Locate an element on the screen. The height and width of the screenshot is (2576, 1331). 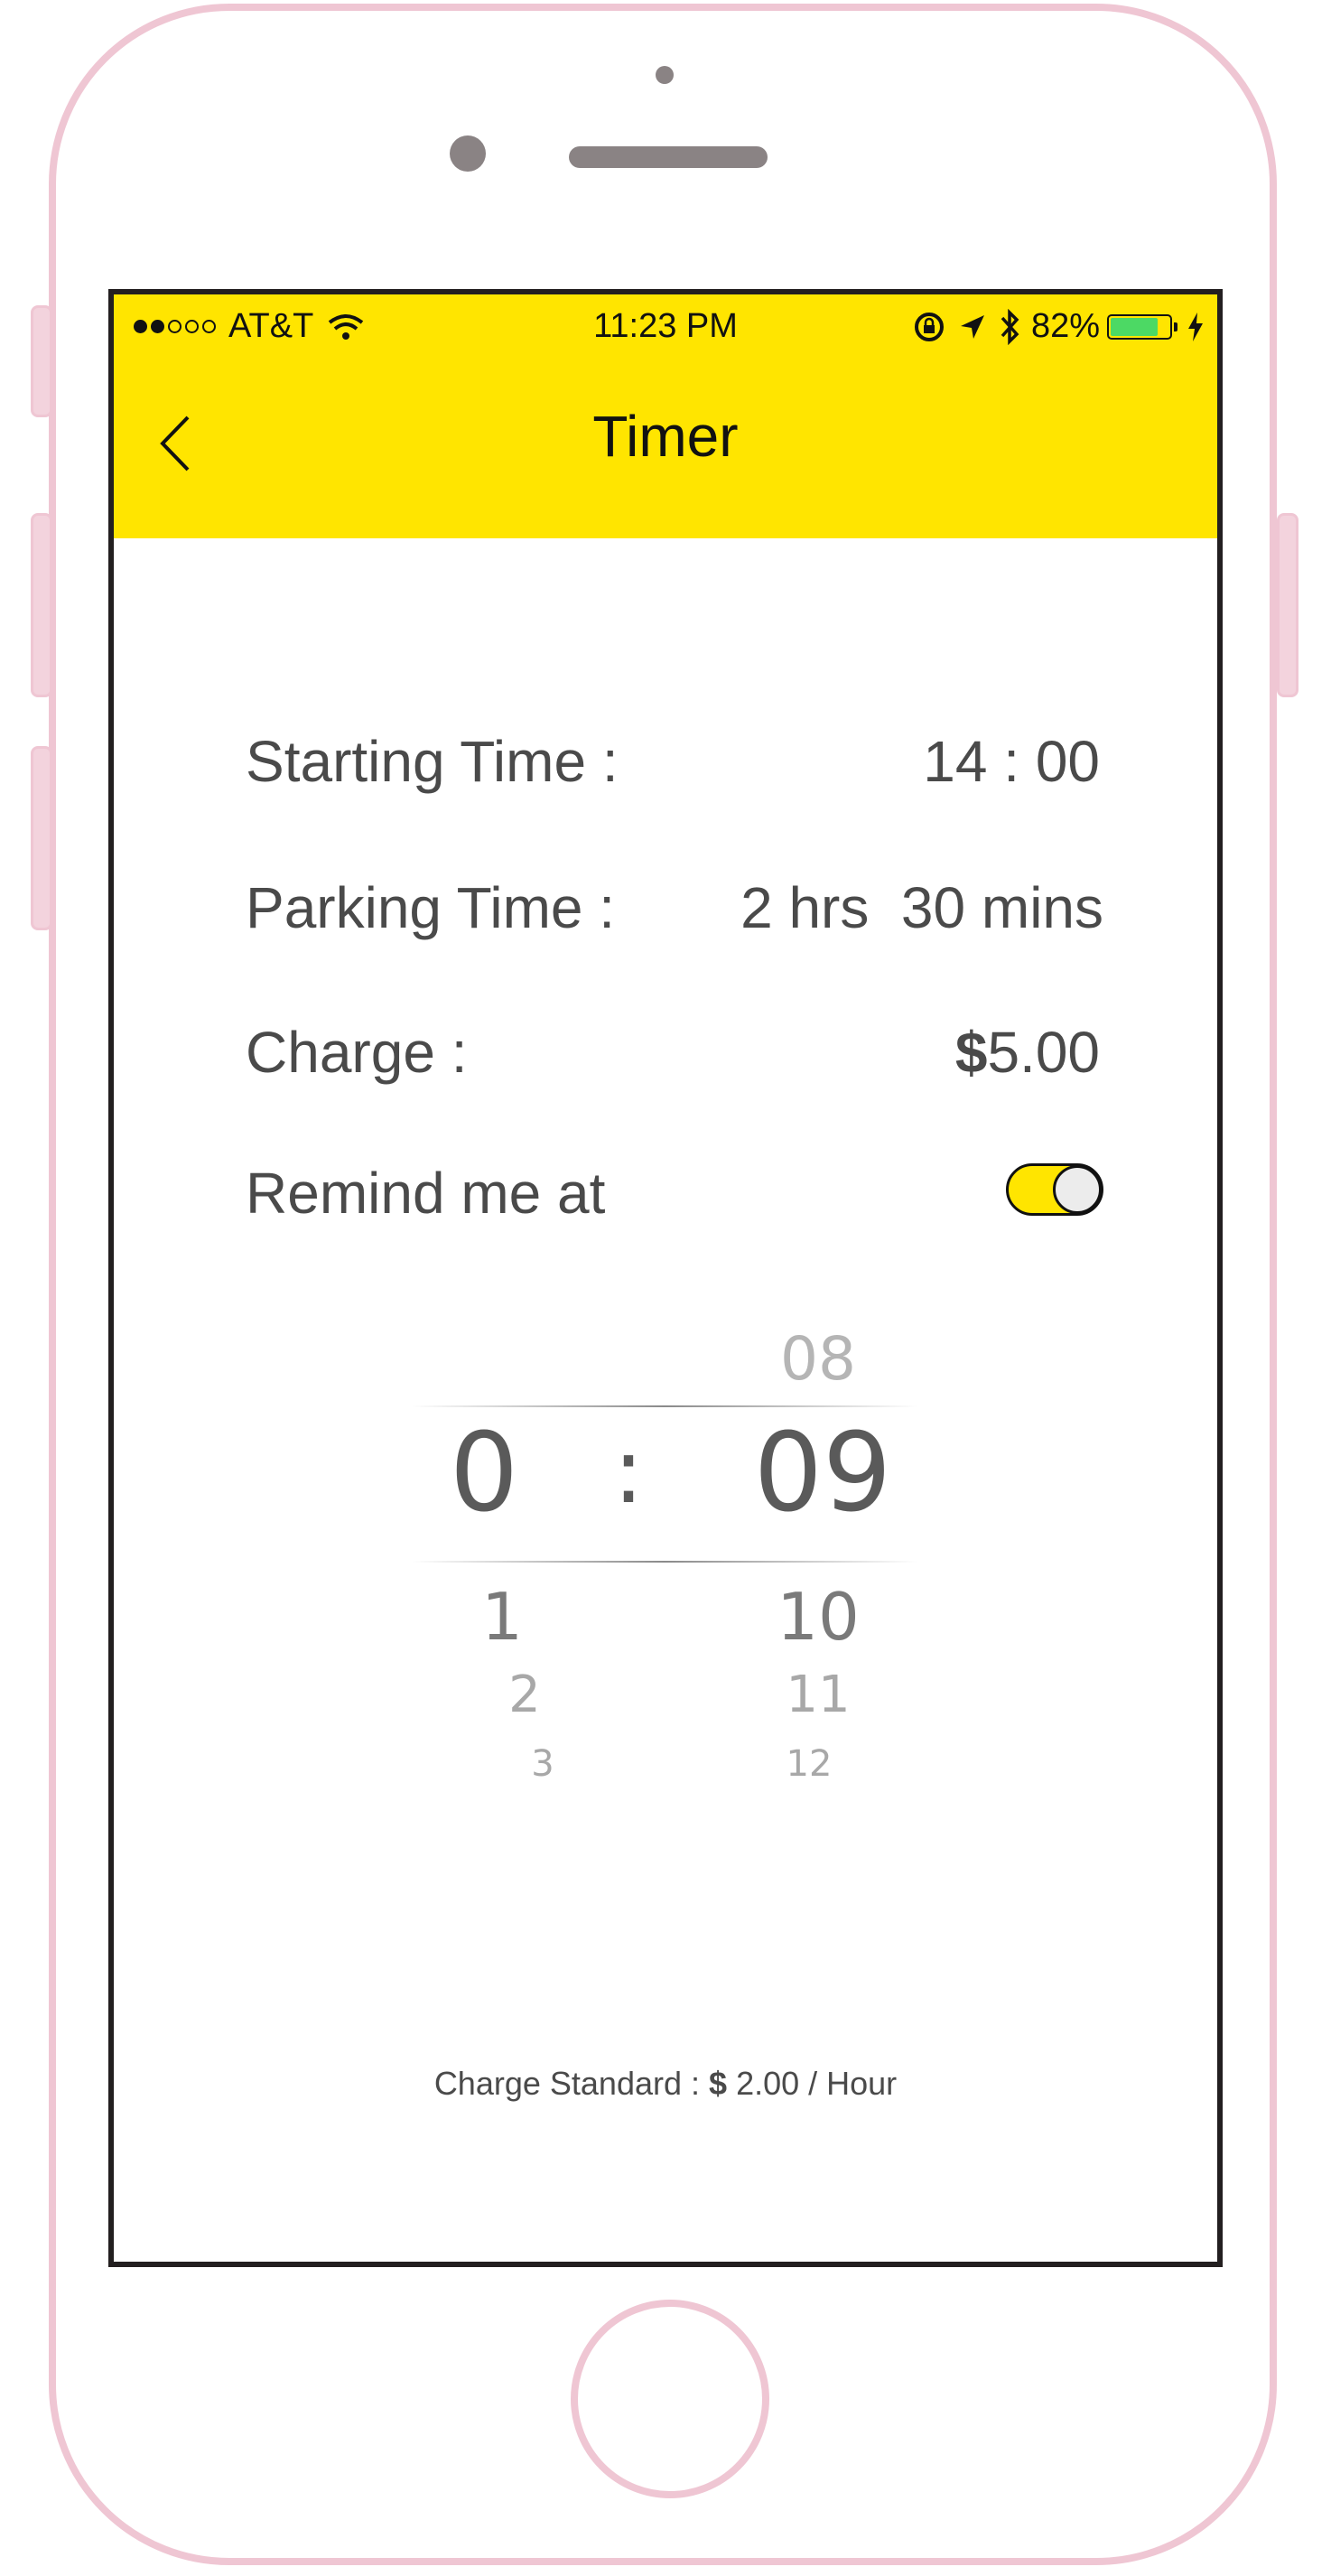
power-button is located at coordinates (1288, 605).